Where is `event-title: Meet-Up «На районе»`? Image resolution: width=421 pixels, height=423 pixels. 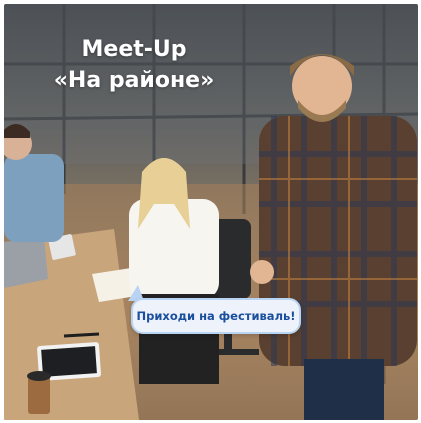
event-title: Meet-Up «На районе» is located at coordinates (134, 65).